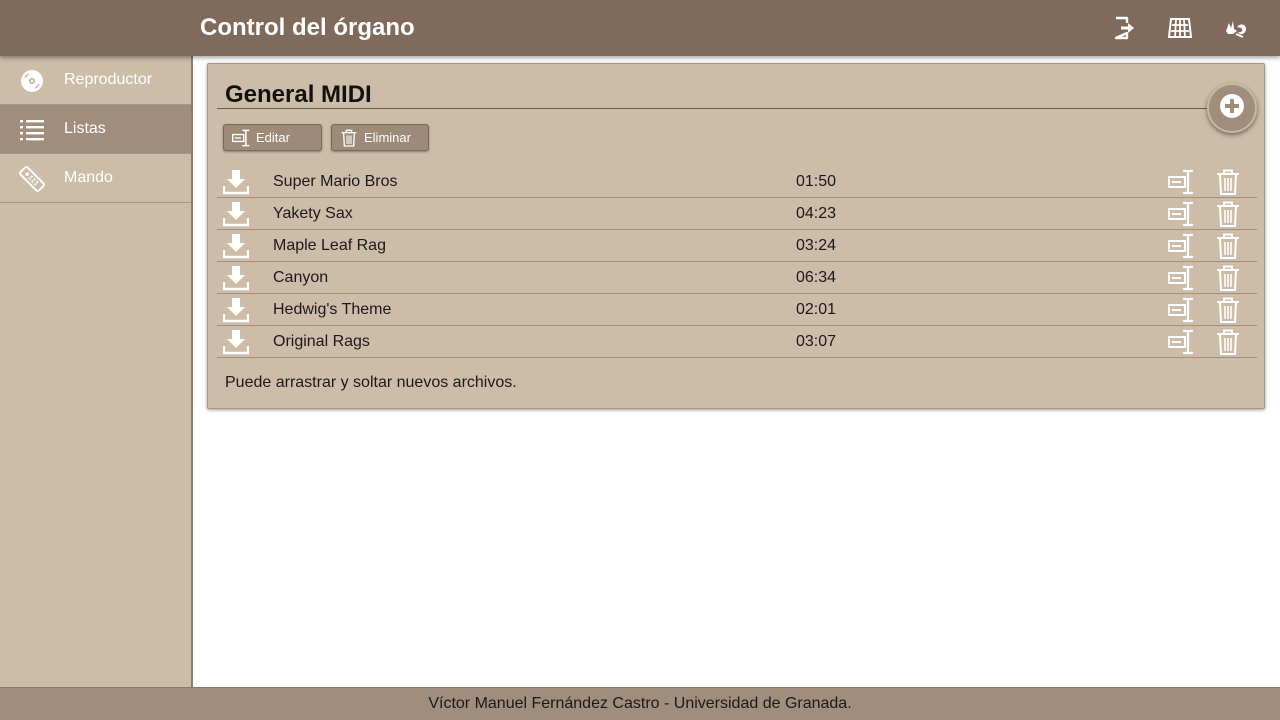 The width and height of the screenshot is (1280, 720). I want to click on delete-playlist-button: Eliminar, so click(380, 137).